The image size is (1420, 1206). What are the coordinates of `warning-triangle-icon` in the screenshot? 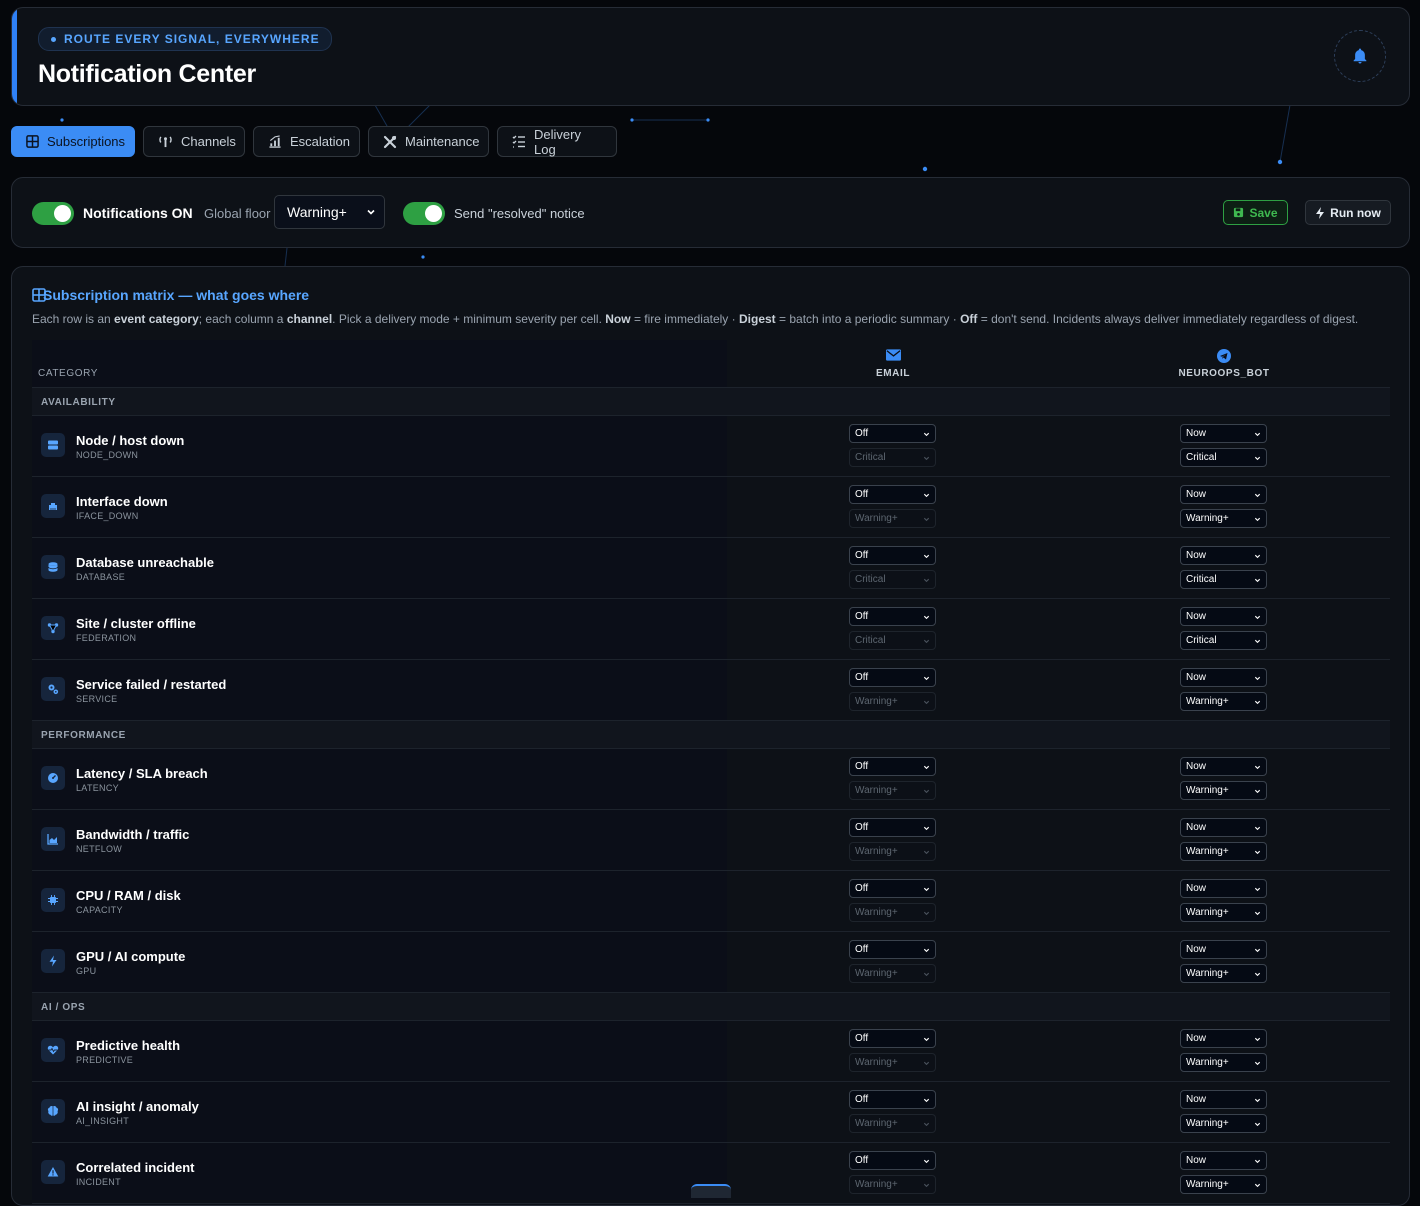 It's located at (53, 1172).